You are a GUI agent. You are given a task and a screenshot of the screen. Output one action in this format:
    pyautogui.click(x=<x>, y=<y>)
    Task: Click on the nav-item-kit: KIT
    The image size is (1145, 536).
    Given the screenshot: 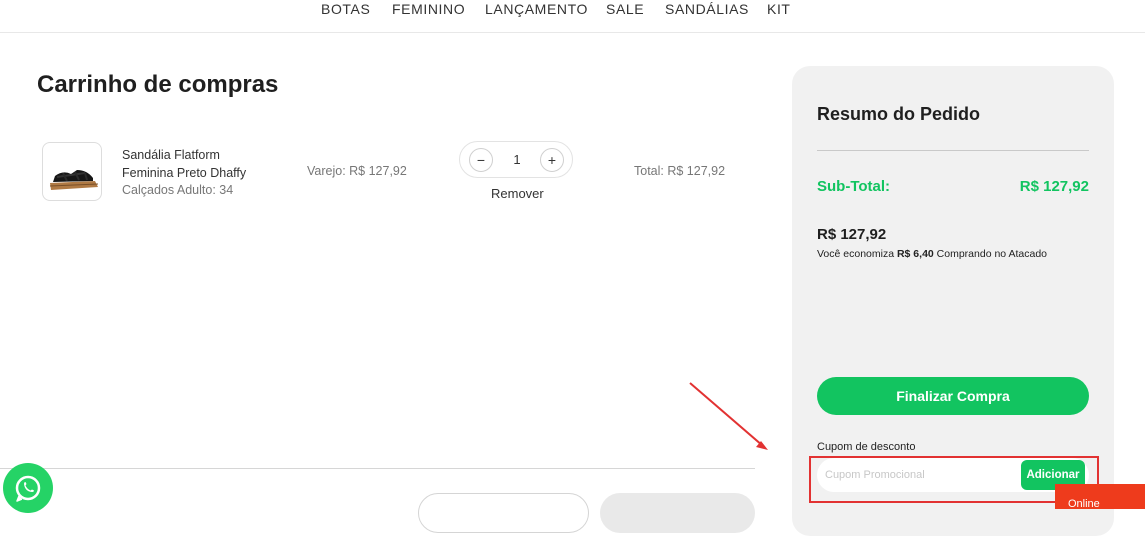 What is the action you would take?
    pyautogui.click(x=779, y=9)
    